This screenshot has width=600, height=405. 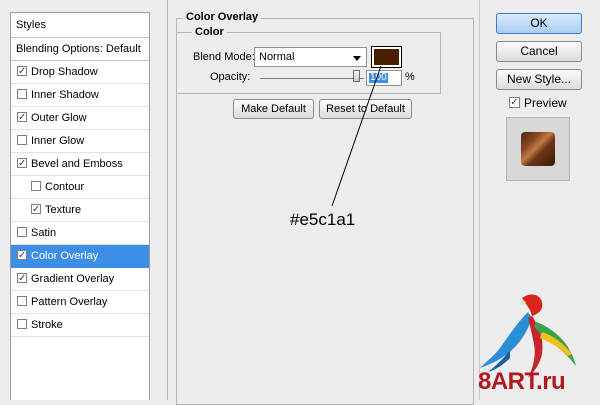 I want to click on watermark-text: 8ART.ru, so click(x=522, y=382).